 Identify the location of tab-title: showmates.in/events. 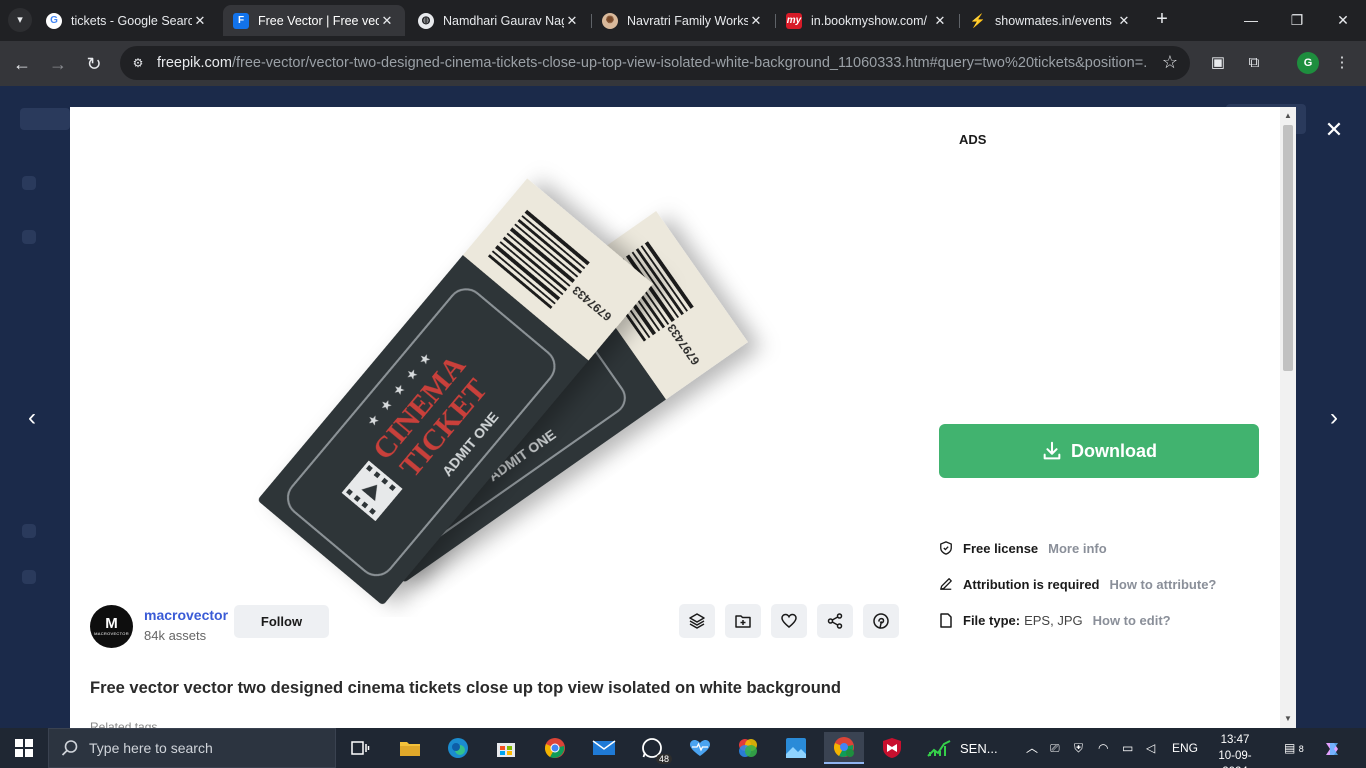
(1053, 20).